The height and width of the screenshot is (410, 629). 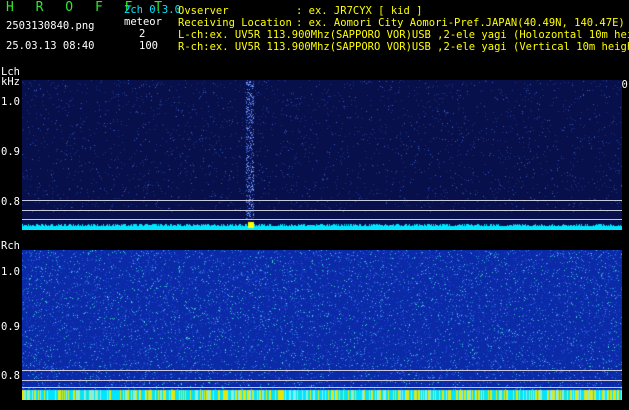 I want to click on rch-label: Rch, so click(x=10, y=246).